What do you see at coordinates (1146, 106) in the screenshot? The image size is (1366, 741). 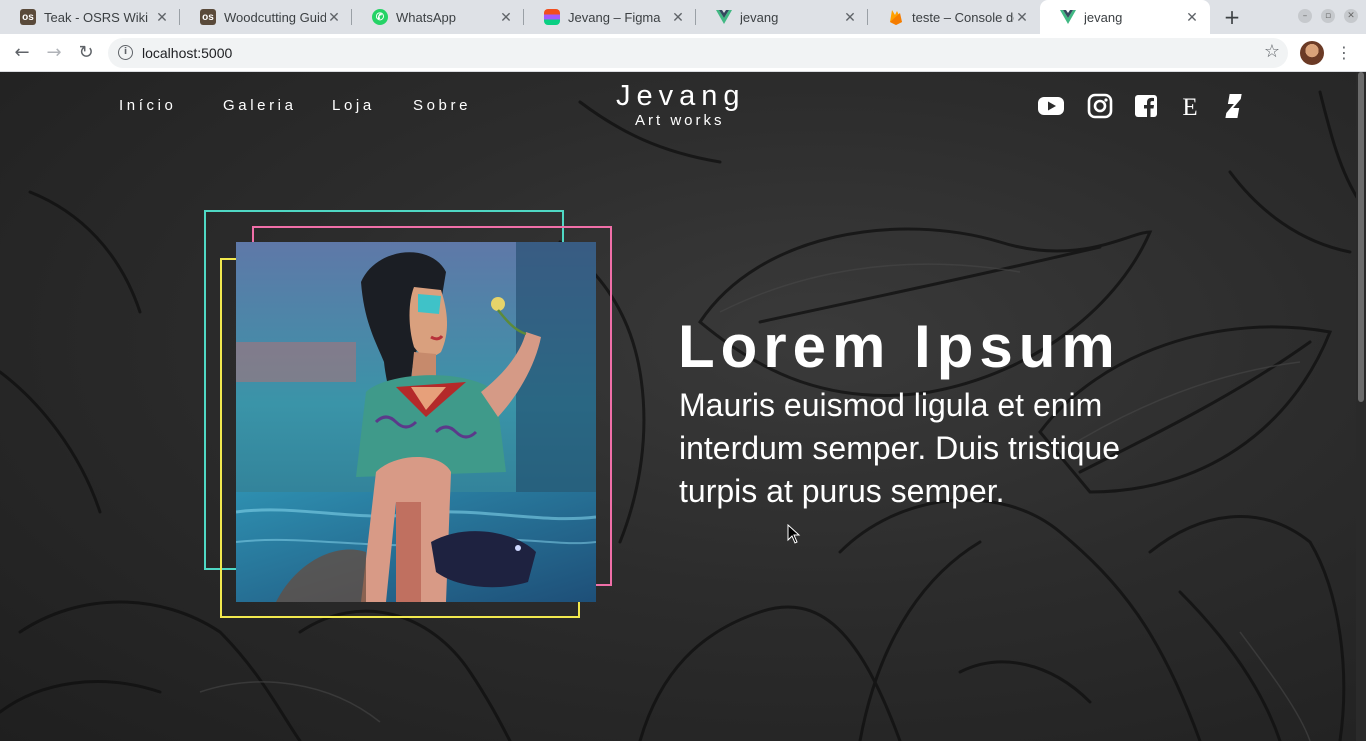 I see `facebook-icon` at bounding box center [1146, 106].